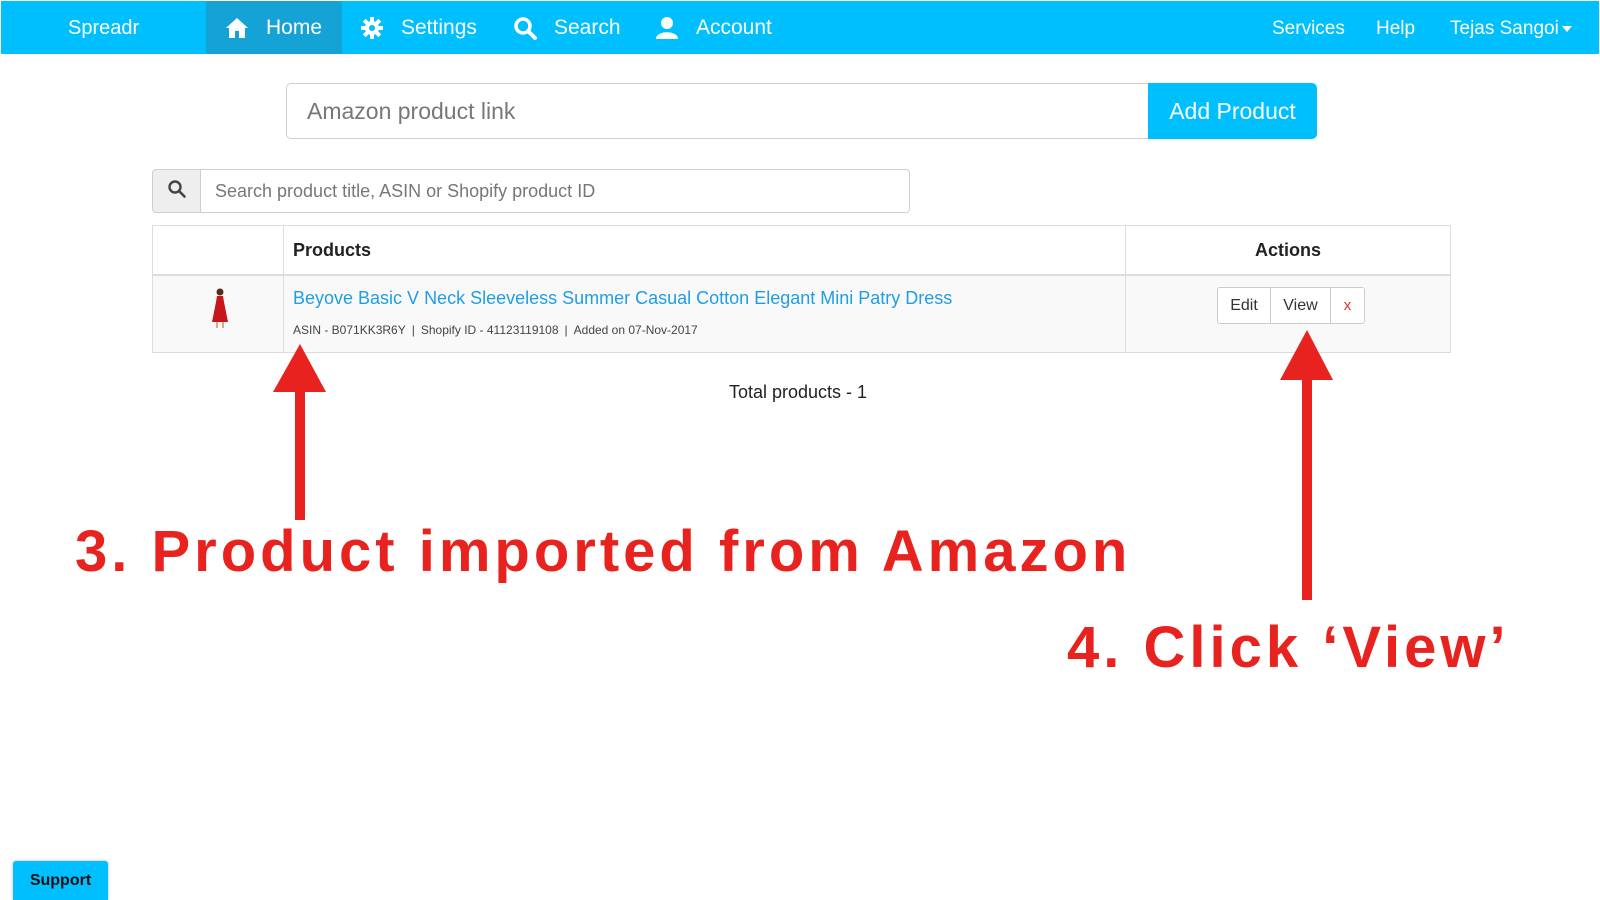 The height and width of the screenshot is (900, 1600). What do you see at coordinates (635, 330) in the screenshot?
I see `product-added-date: Added on 07-Nov-2017` at bounding box center [635, 330].